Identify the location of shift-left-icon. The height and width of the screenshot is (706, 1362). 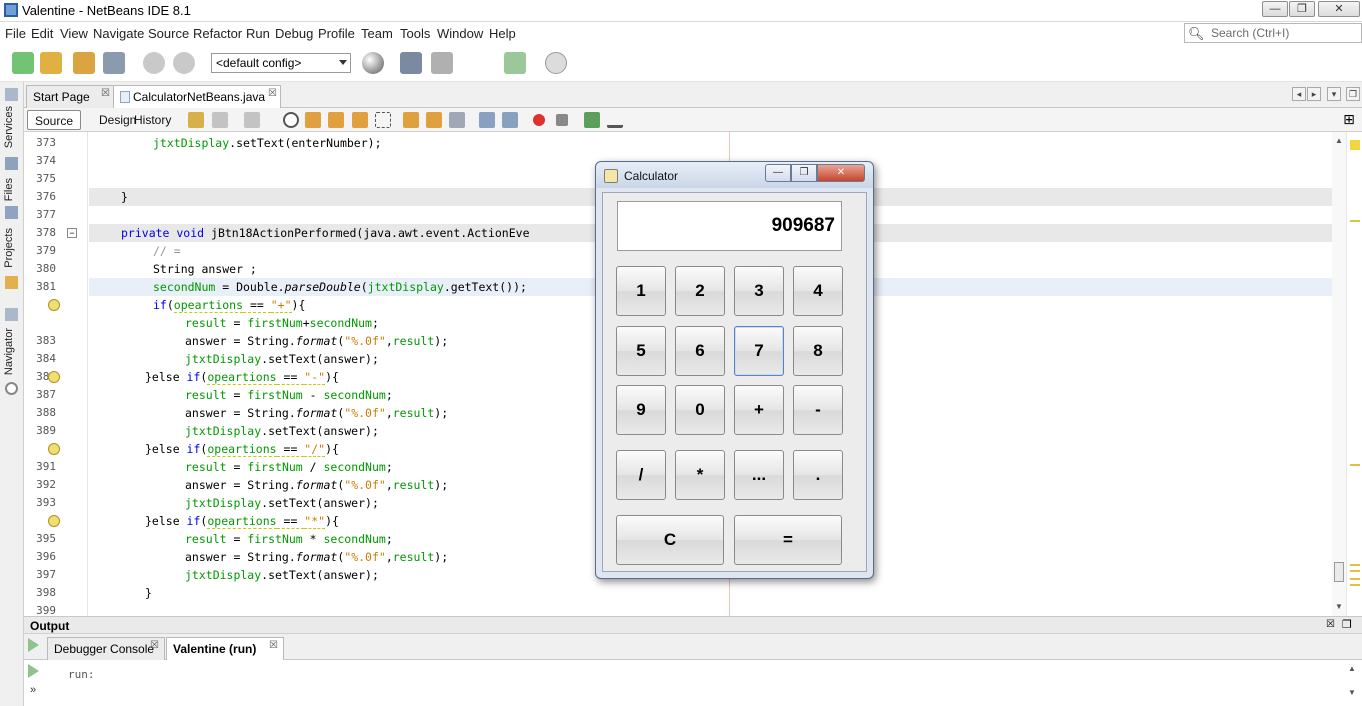
(487, 120).